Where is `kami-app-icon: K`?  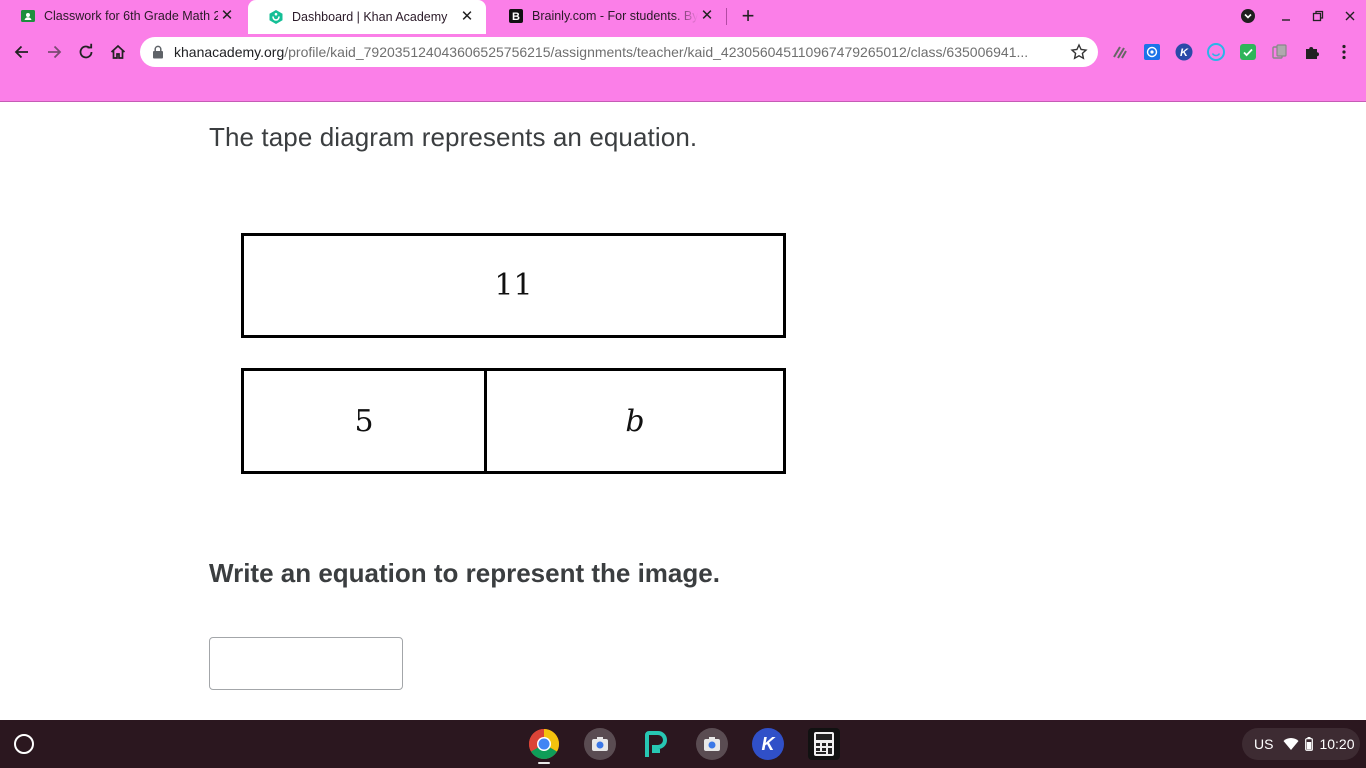 kami-app-icon: K is located at coordinates (768, 744).